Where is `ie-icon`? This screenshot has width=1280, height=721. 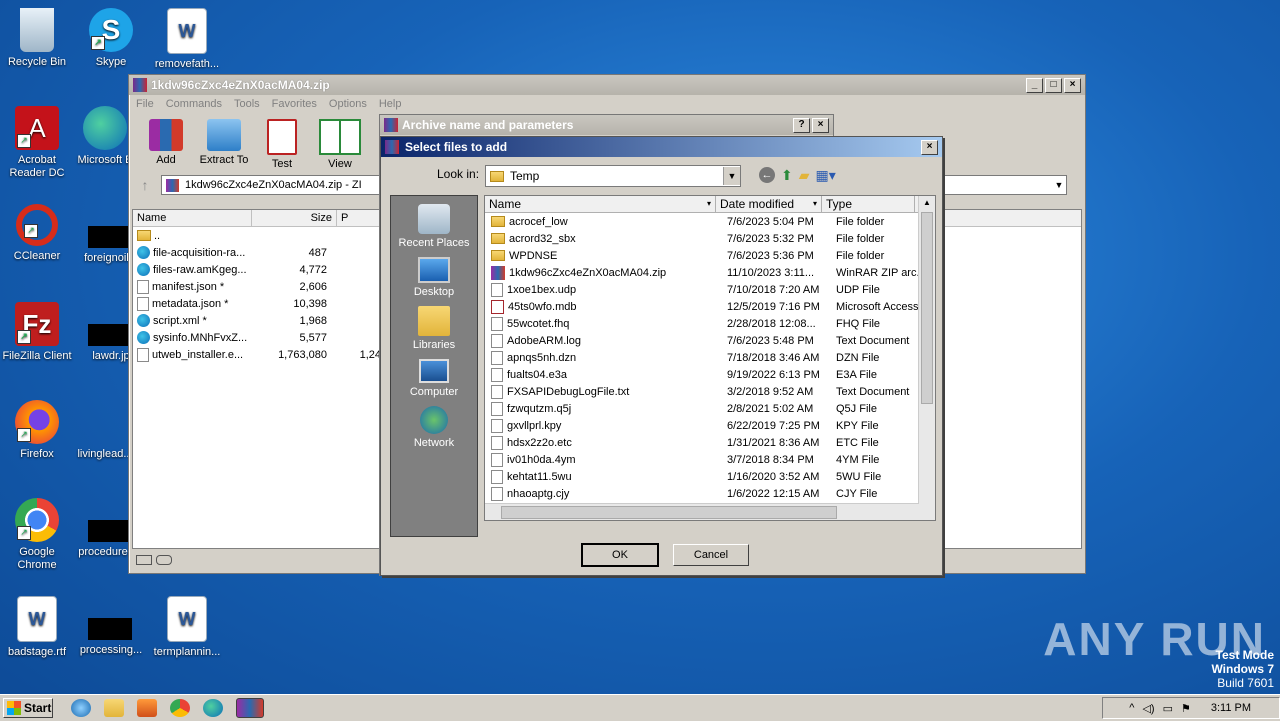 ie-icon is located at coordinates (81, 708).